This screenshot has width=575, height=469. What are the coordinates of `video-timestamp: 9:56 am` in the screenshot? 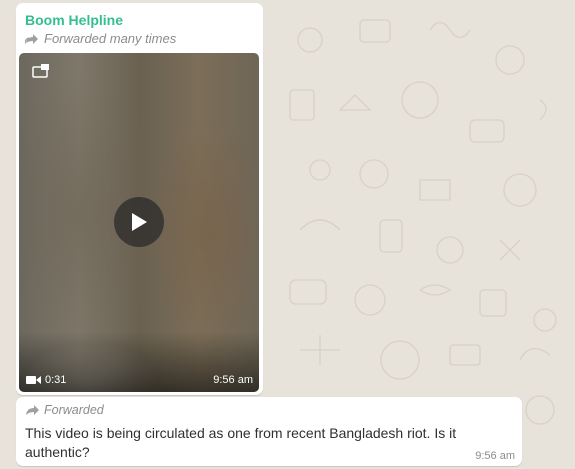 It's located at (233, 380).